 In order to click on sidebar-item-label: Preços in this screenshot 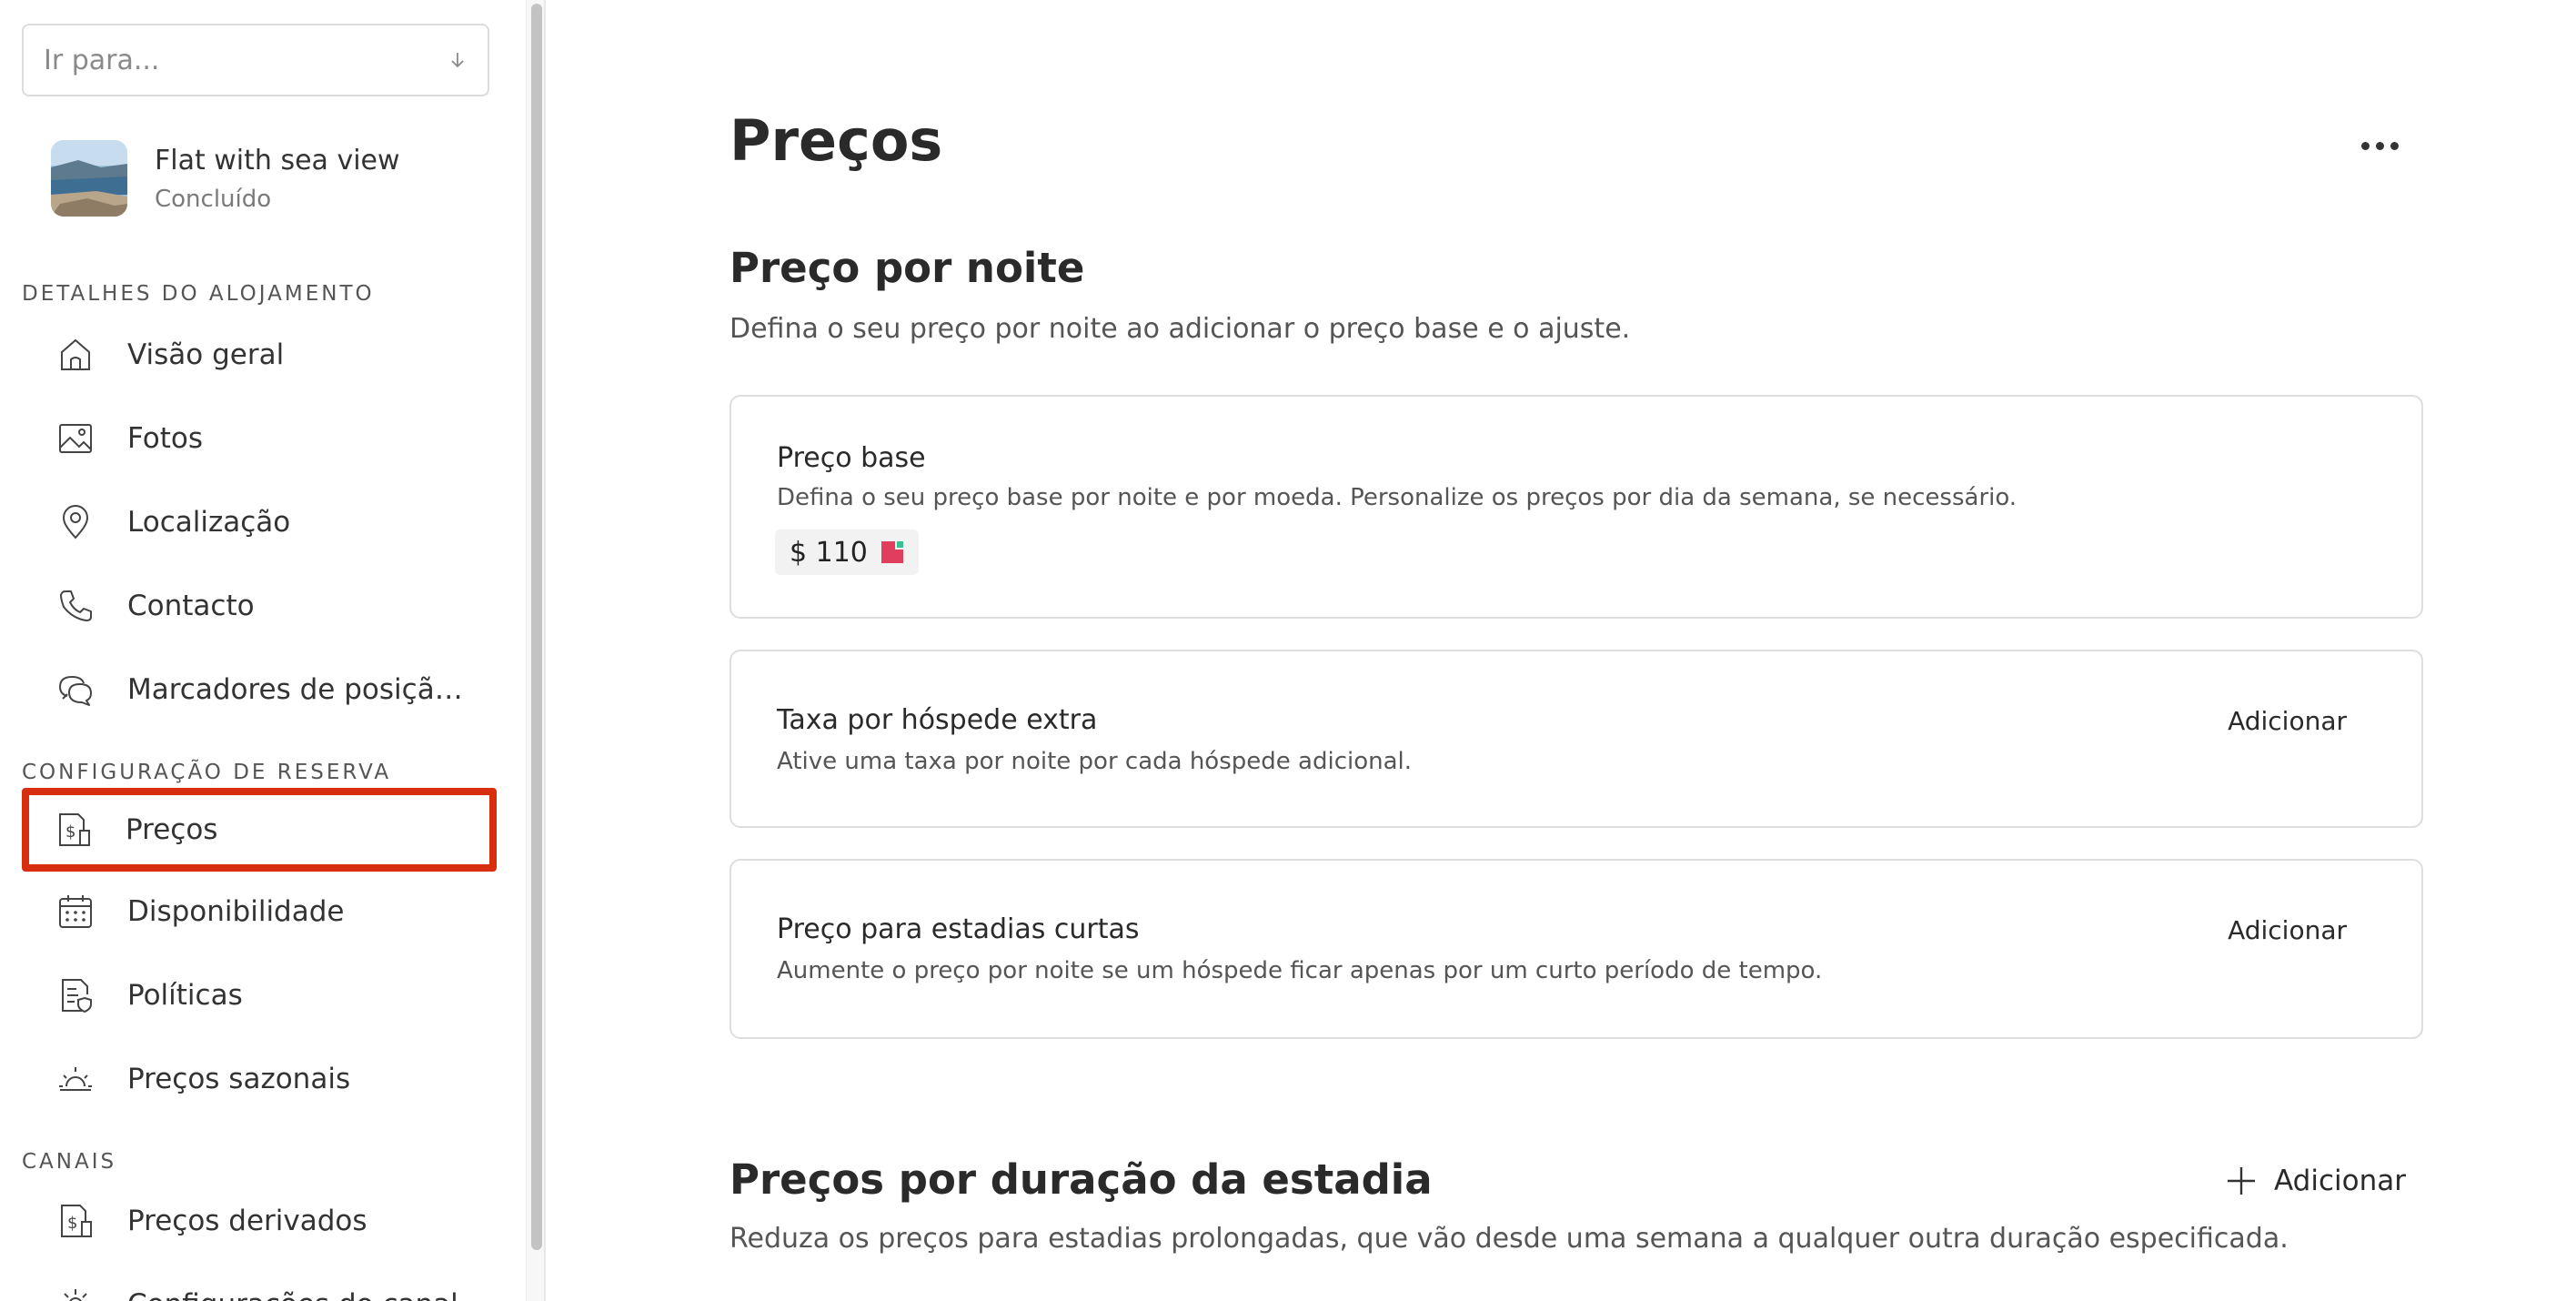, I will do `click(172, 829)`.